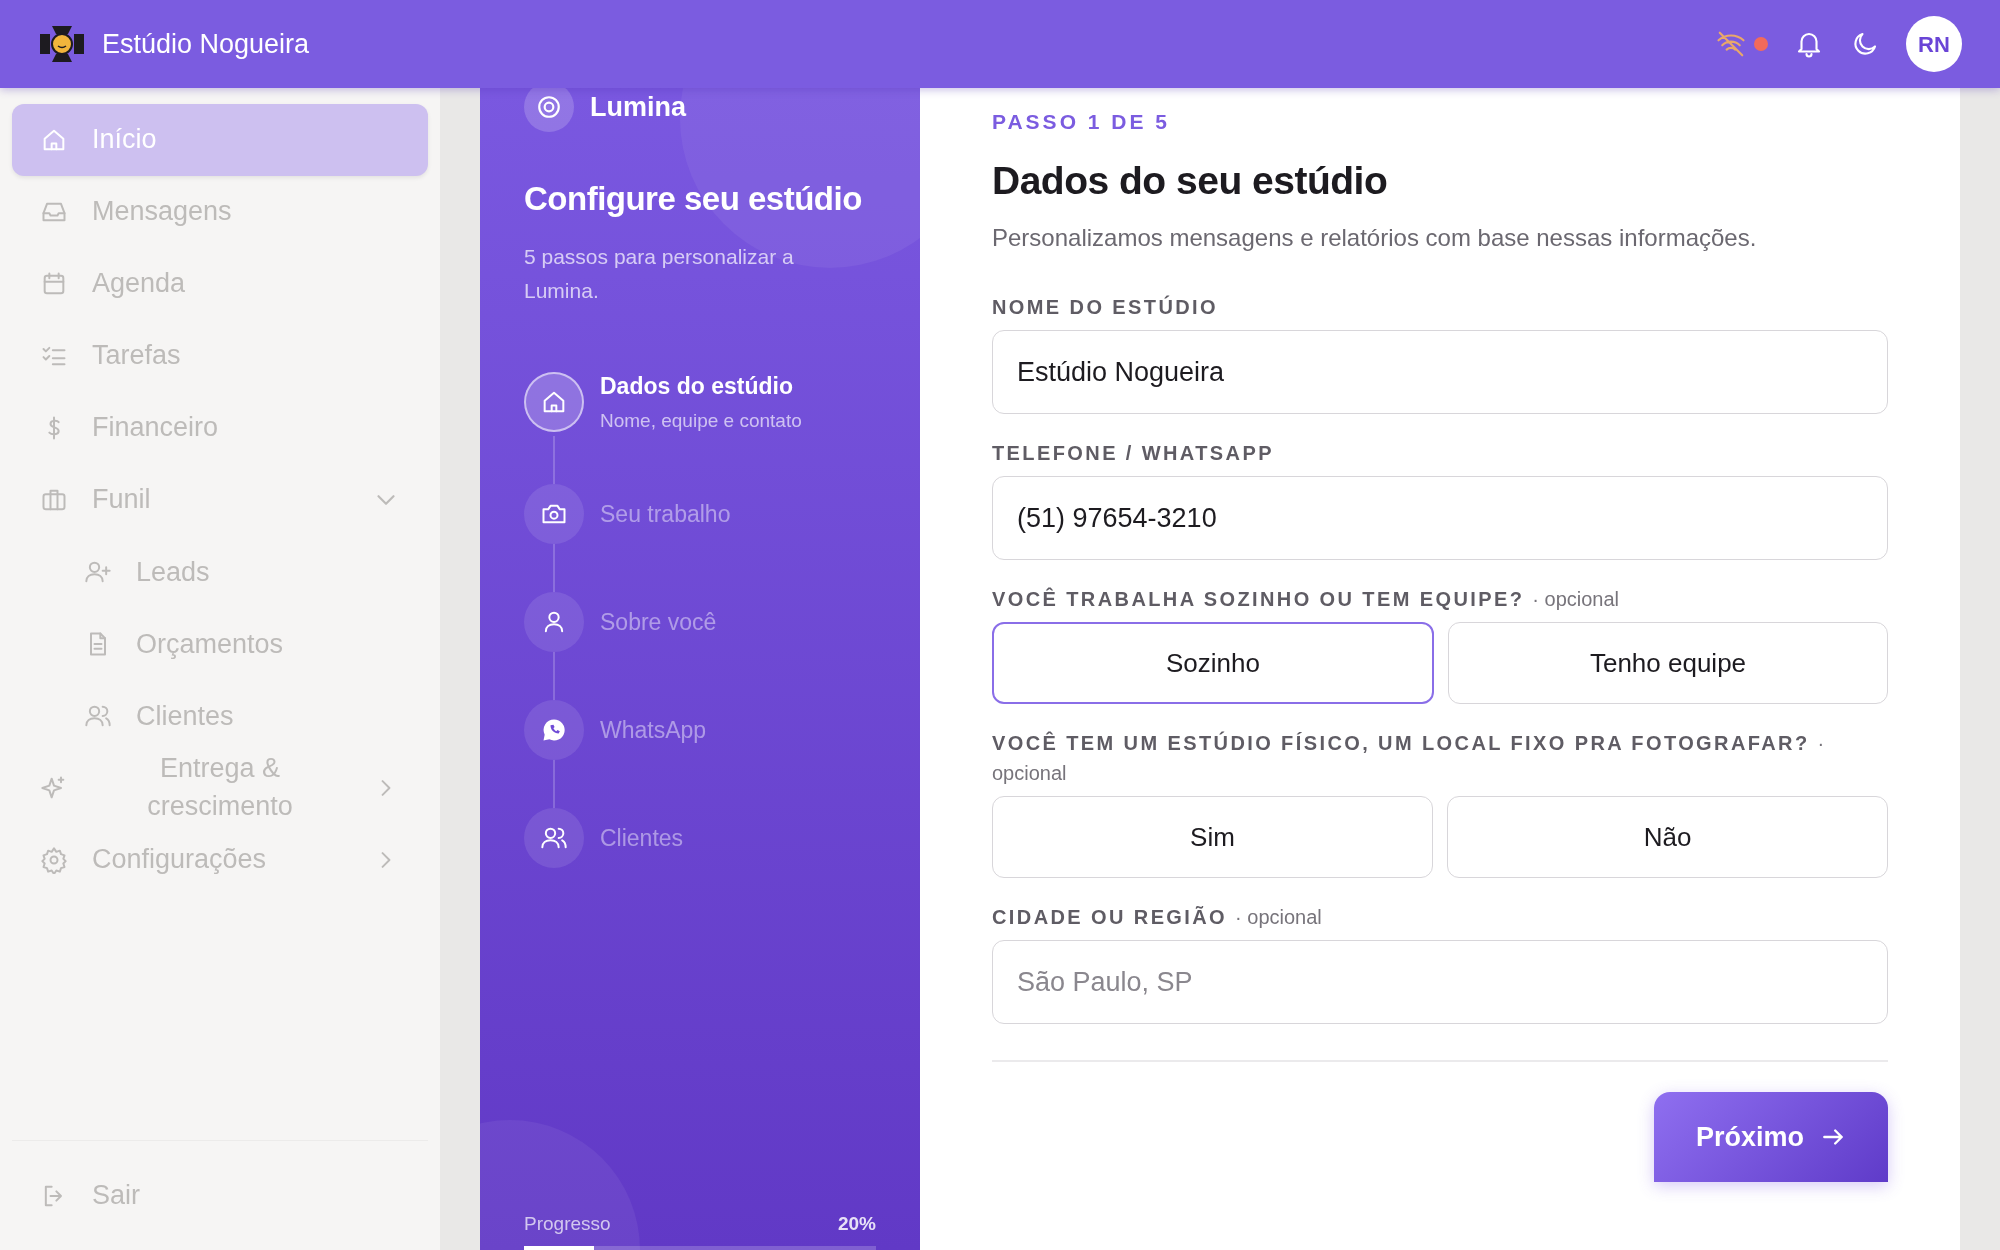  What do you see at coordinates (220, 428) in the screenshot?
I see `sidebar-item: Financeiro` at bounding box center [220, 428].